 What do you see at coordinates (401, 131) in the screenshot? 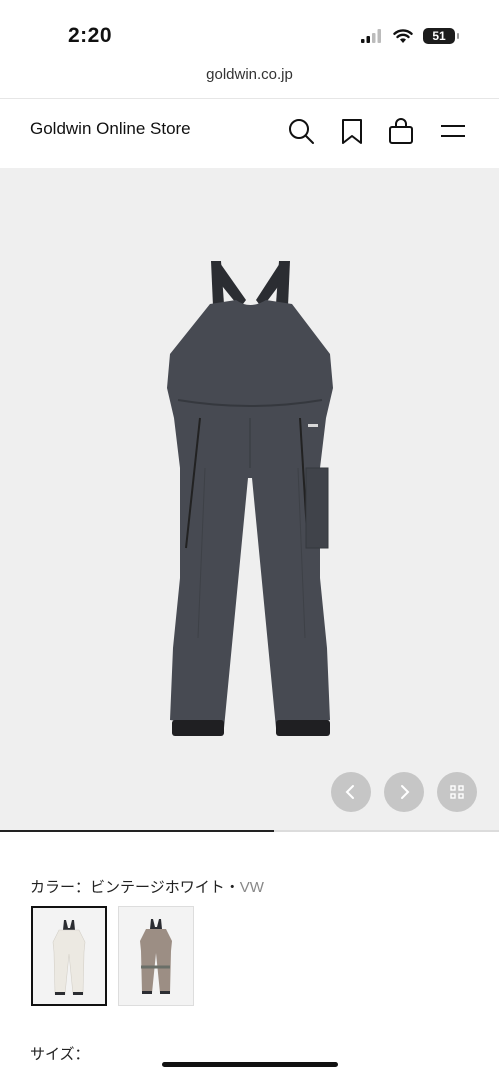
I see `cart-icon` at bounding box center [401, 131].